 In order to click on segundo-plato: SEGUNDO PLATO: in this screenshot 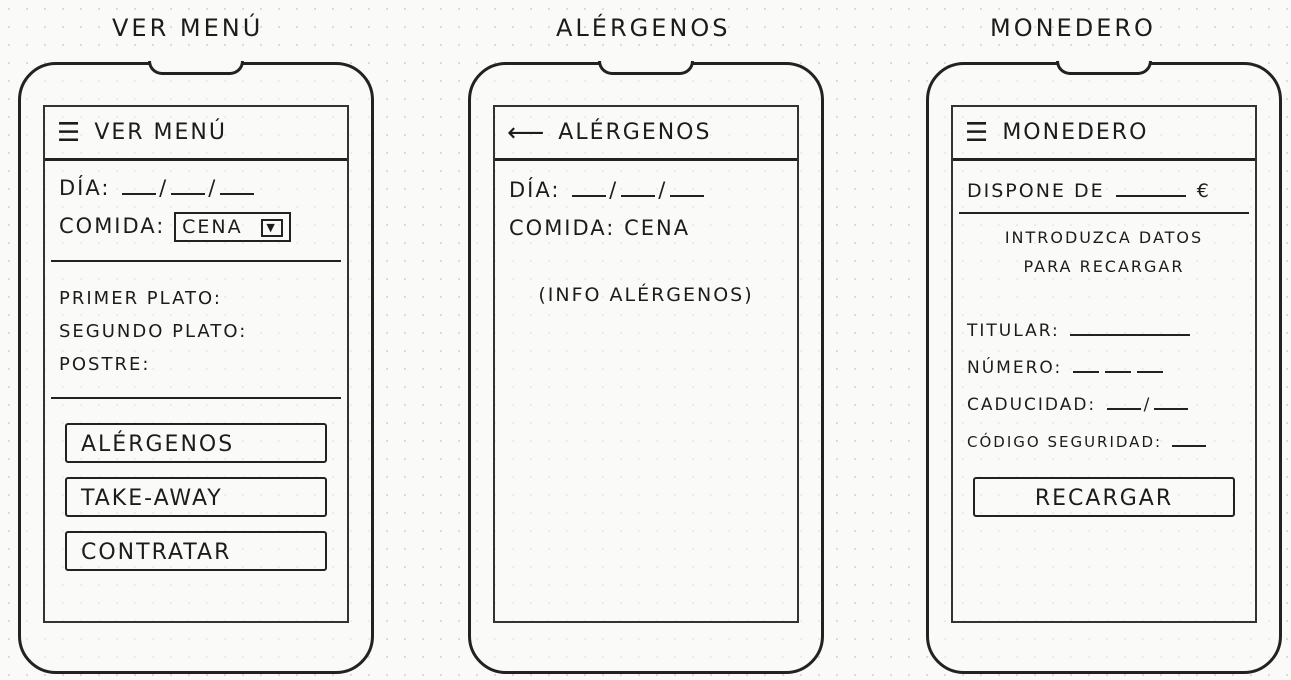, I will do `click(153, 331)`.